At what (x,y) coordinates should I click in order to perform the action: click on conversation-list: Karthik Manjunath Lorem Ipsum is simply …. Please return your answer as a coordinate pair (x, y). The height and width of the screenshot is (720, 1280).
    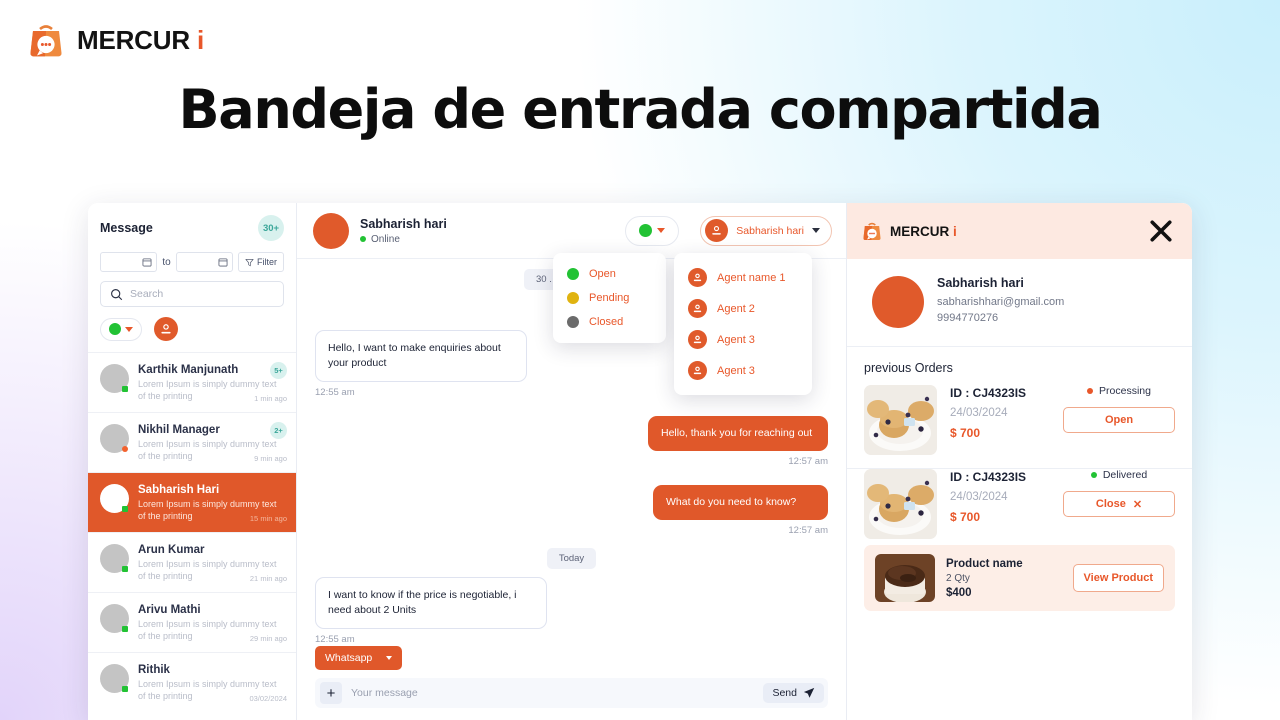
    Looking at the image, I should click on (192, 536).